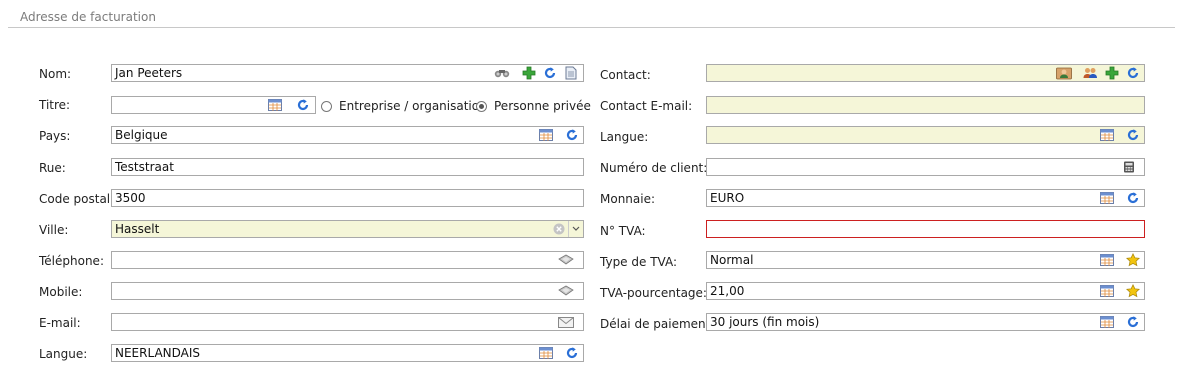  What do you see at coordinates (347, 73) in the screenshot?
I see `nom-field: Jan Peeters` at bounding box center [347, 73].